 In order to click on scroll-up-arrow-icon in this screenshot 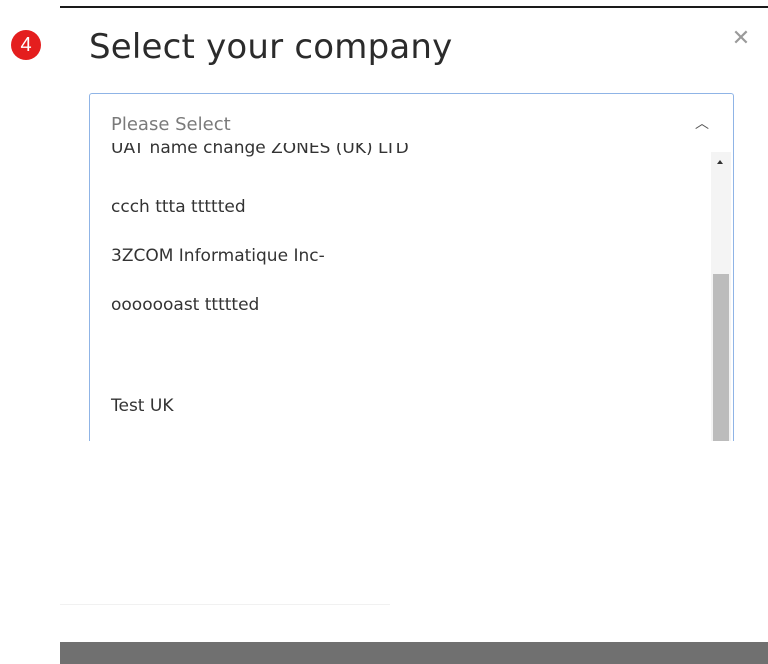, I will do `click(720, 162)`.